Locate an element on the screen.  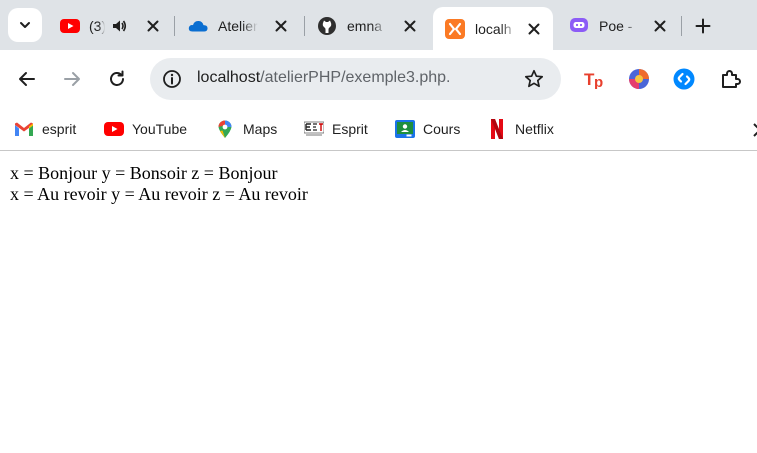
reload-icon is located at coordinates (117, 78).